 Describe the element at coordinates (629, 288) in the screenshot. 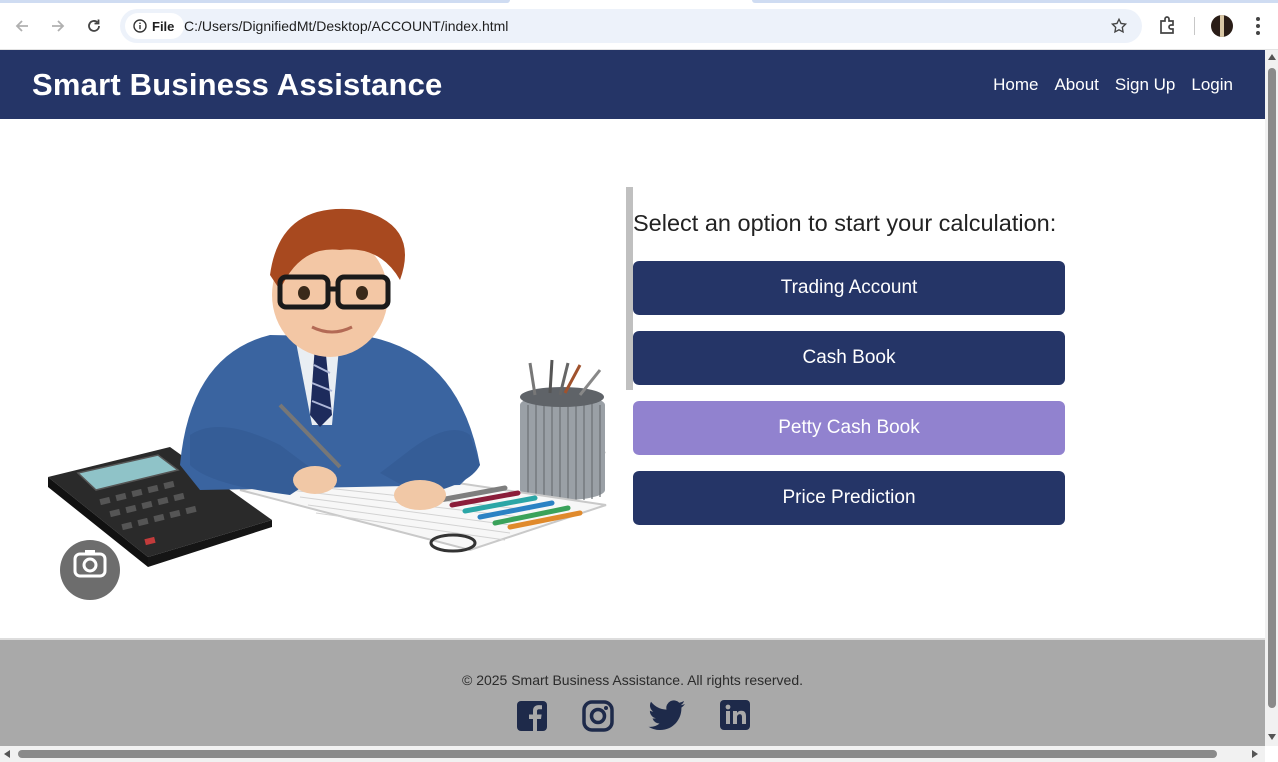

I see `content-divider` at that location.